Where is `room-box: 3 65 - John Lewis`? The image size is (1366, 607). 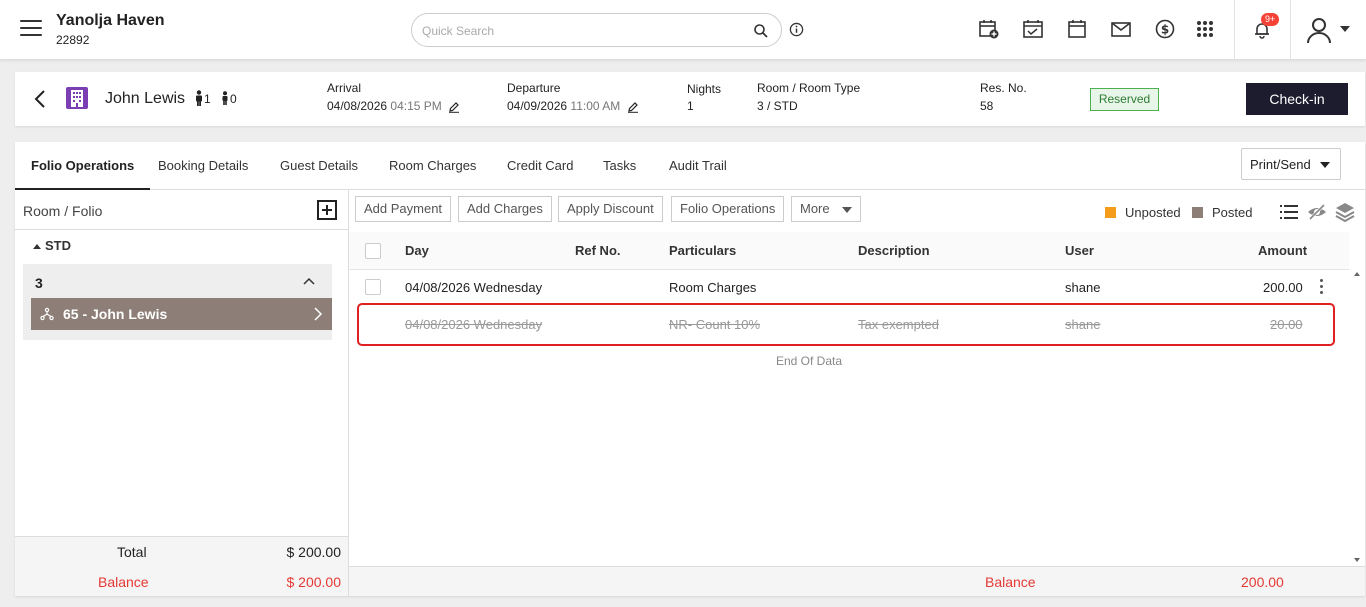 room-box: 3 65 - John Lewis is located at coordinates (177, 302).